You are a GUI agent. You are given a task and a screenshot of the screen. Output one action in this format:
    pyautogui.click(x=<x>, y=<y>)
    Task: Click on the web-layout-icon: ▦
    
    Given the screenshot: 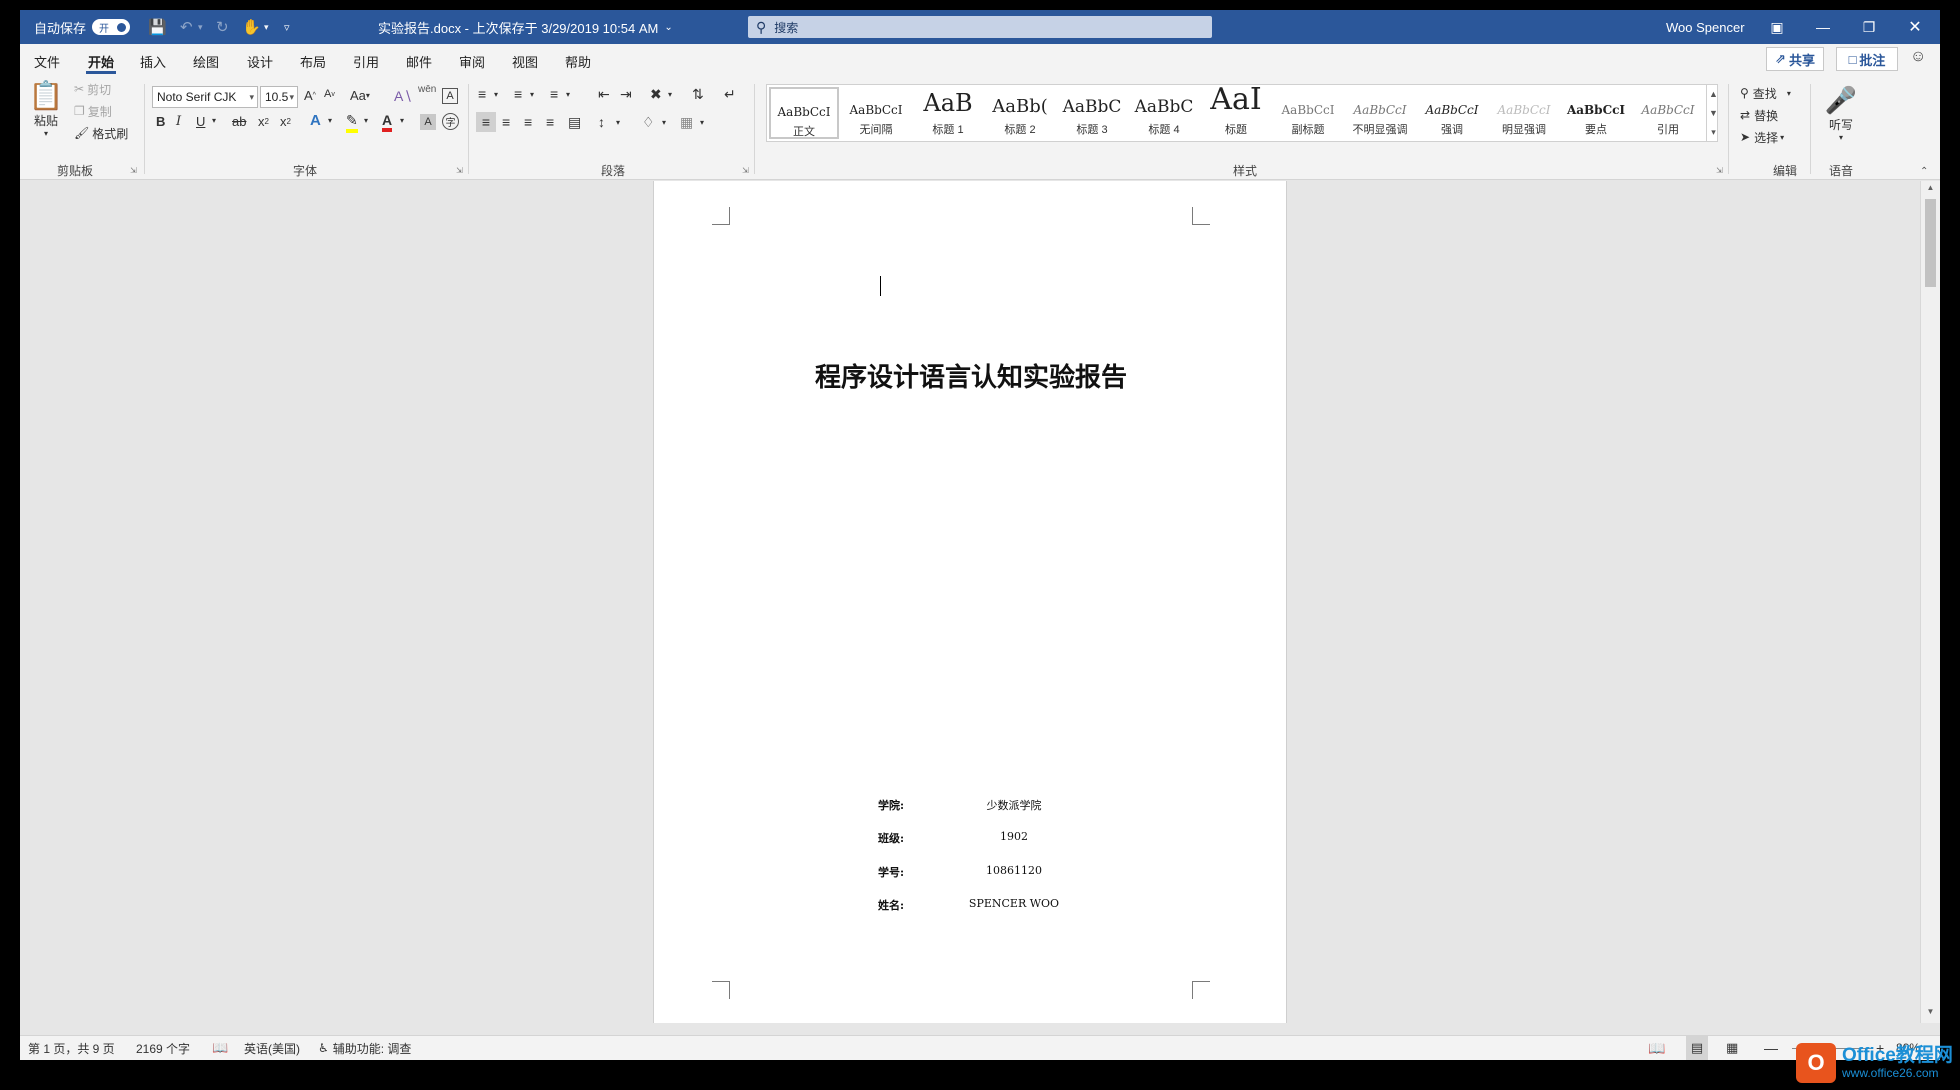 What is the action you would take?
    pyautogui.click(x=1732, y=1048)
    